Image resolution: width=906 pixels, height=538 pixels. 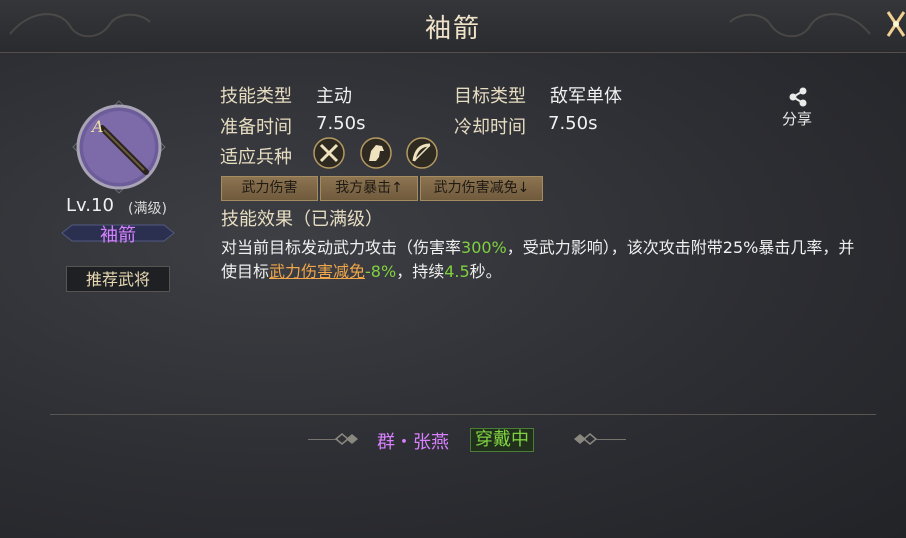 I want to click on window-title: 袖箭, so click(x=452, y=29).